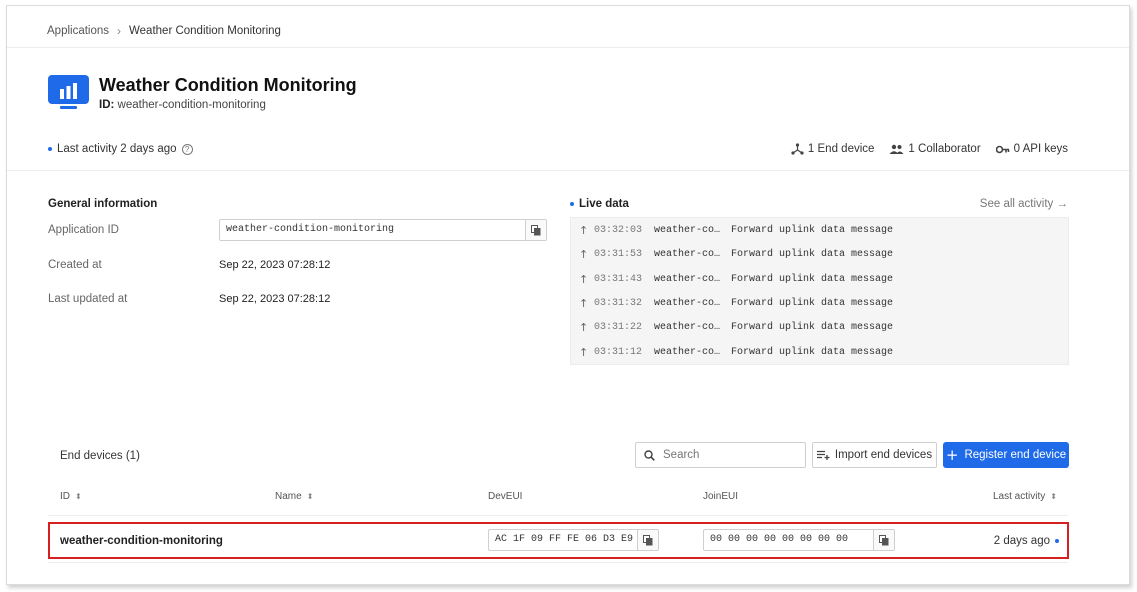 This screenshot has width=1137, height=592. I want to click on api-keys-count: 0 API keys, so click(1031, 149).